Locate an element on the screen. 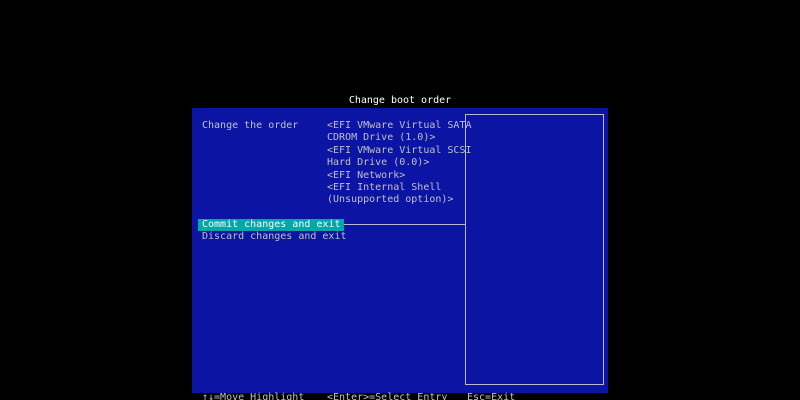 The width and height of the screenshot is (800, 400). help-box is located at coordinates (534, 249).